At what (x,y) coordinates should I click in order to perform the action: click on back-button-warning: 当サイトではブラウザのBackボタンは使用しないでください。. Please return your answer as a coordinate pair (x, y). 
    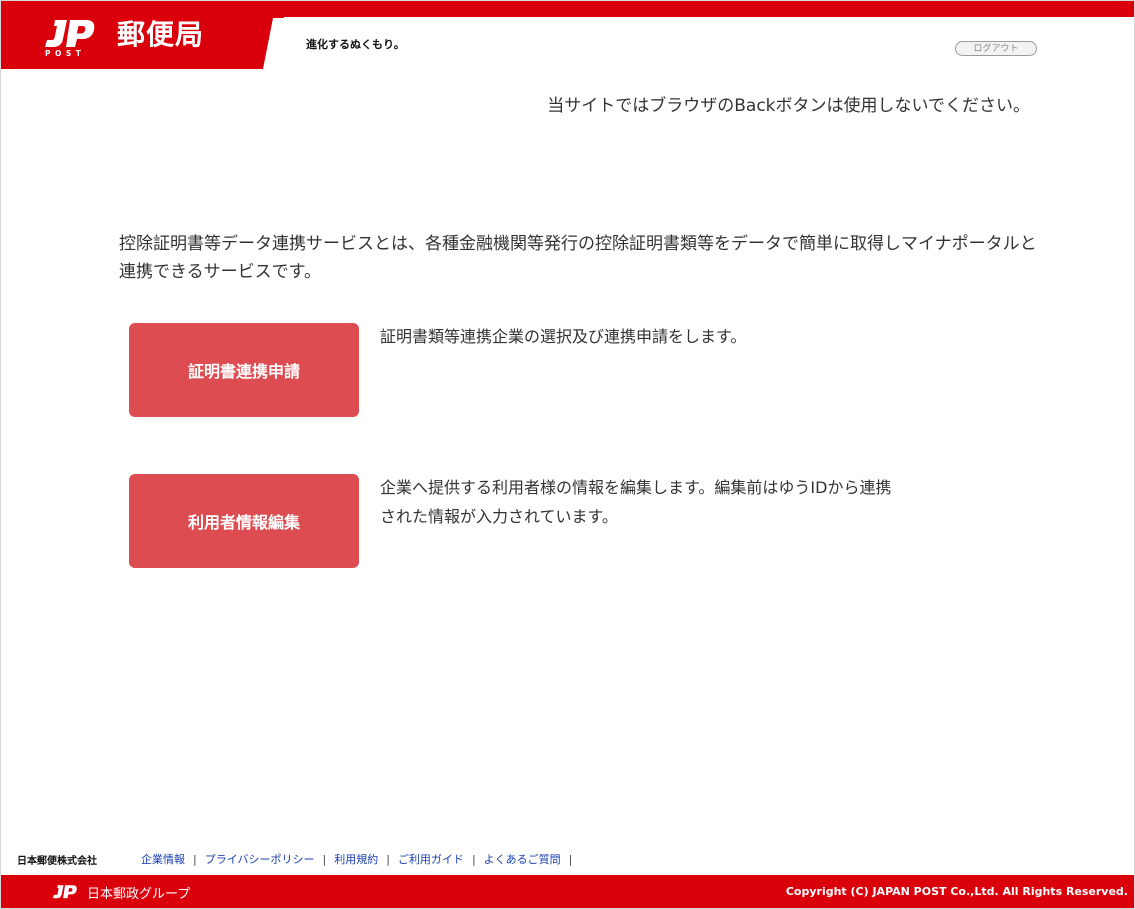
    Looking at the image, I should click on (788, 106).